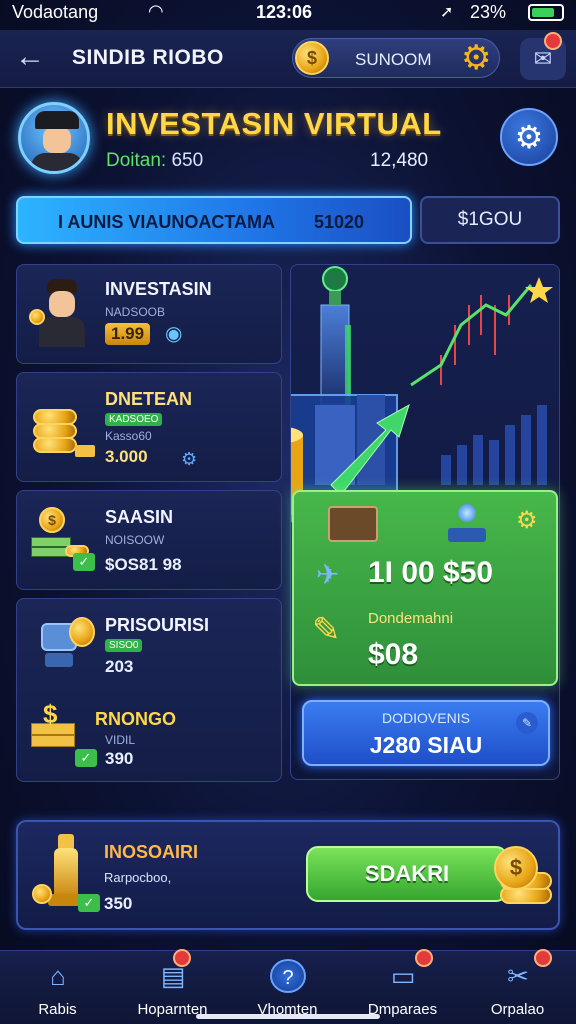 Image resolution: width=576 pixels, height=1024 pixels. Describe the element at coordinates (61, 313) in the screenshot. I see `investor-icon` at that location.